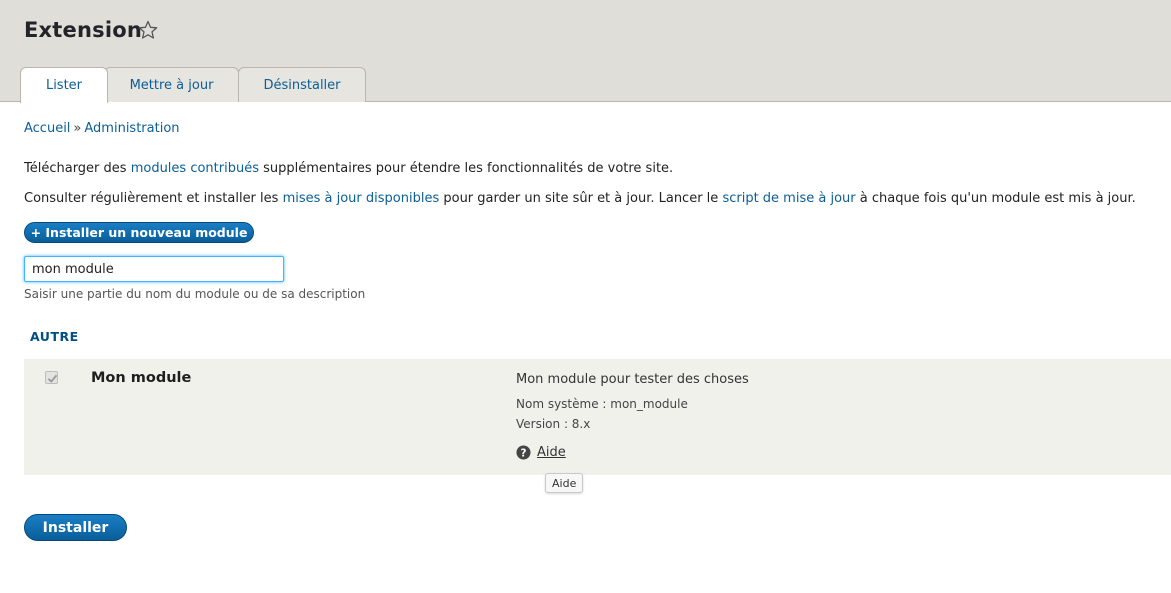  Describe the element at coordinates (788, 198) in the screenshot. I see `update-script-link: script de mise à jour` at that location.